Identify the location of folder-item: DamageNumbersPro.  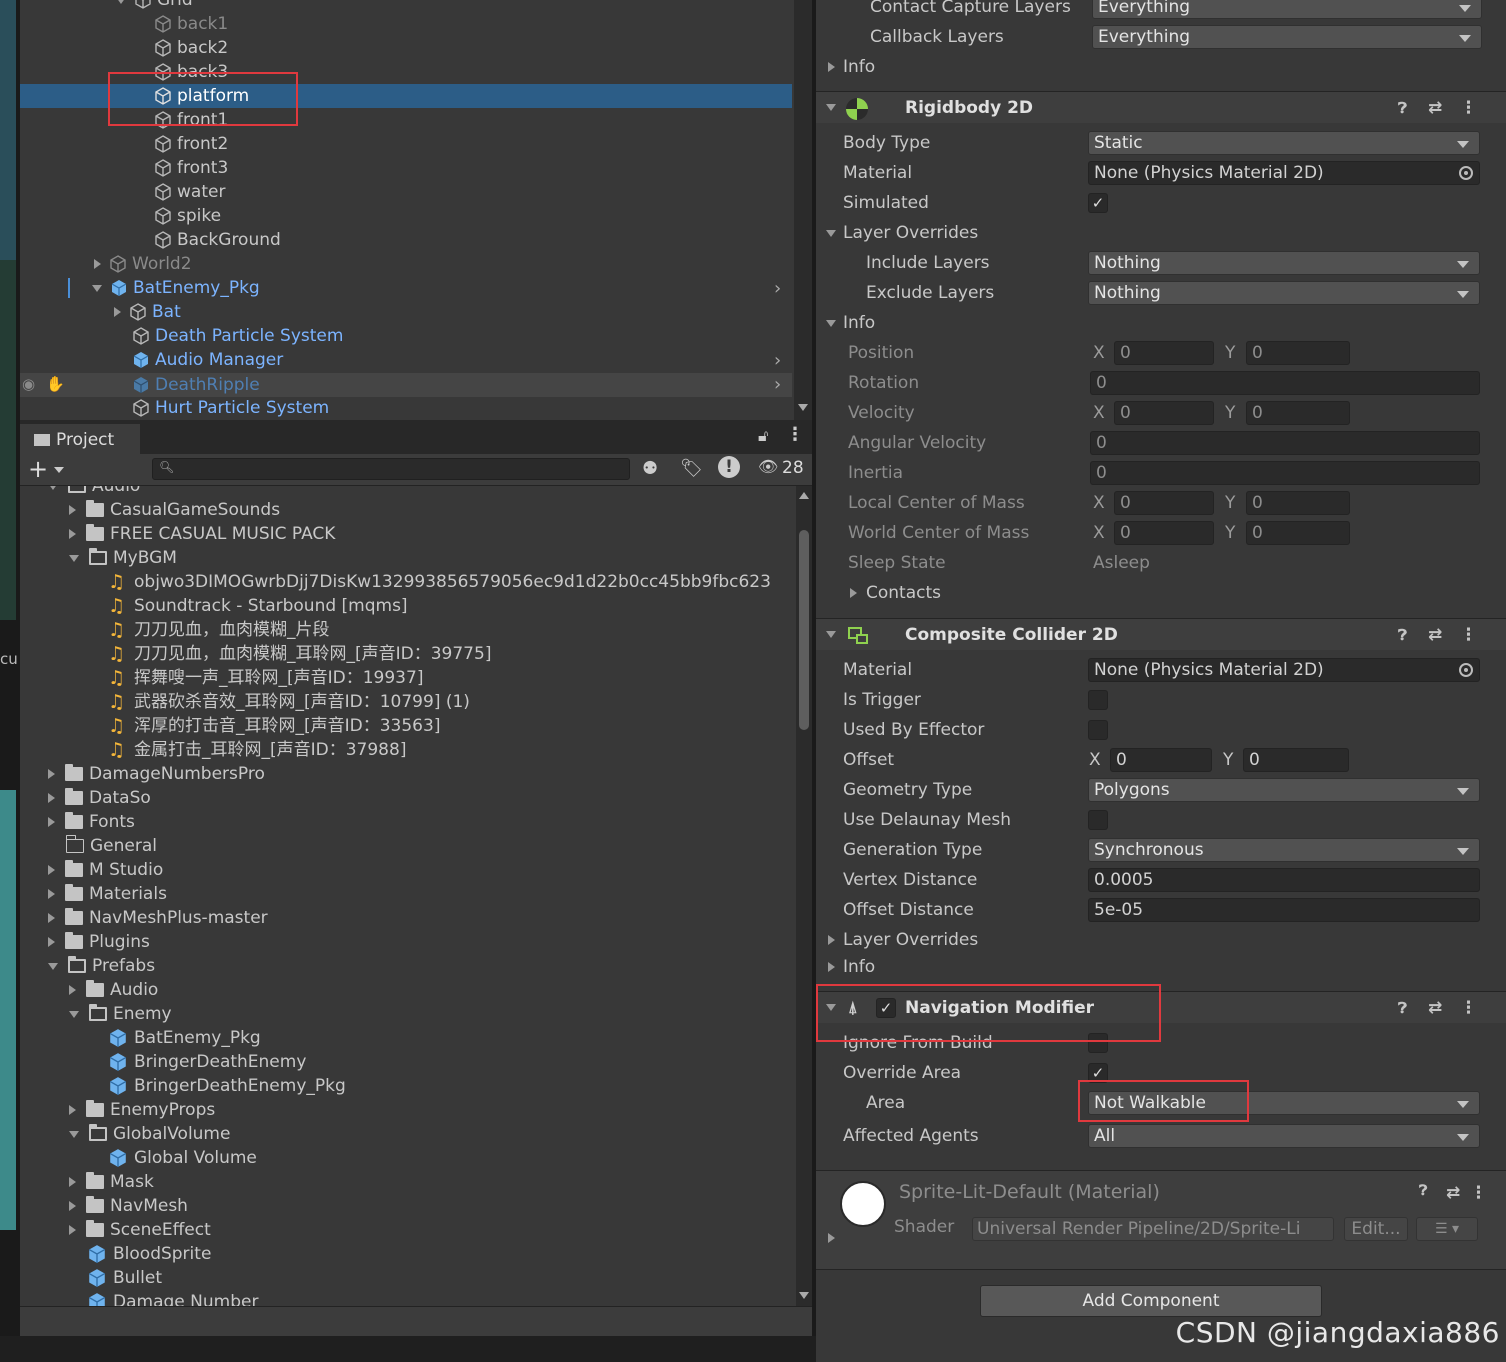
(156, 774).